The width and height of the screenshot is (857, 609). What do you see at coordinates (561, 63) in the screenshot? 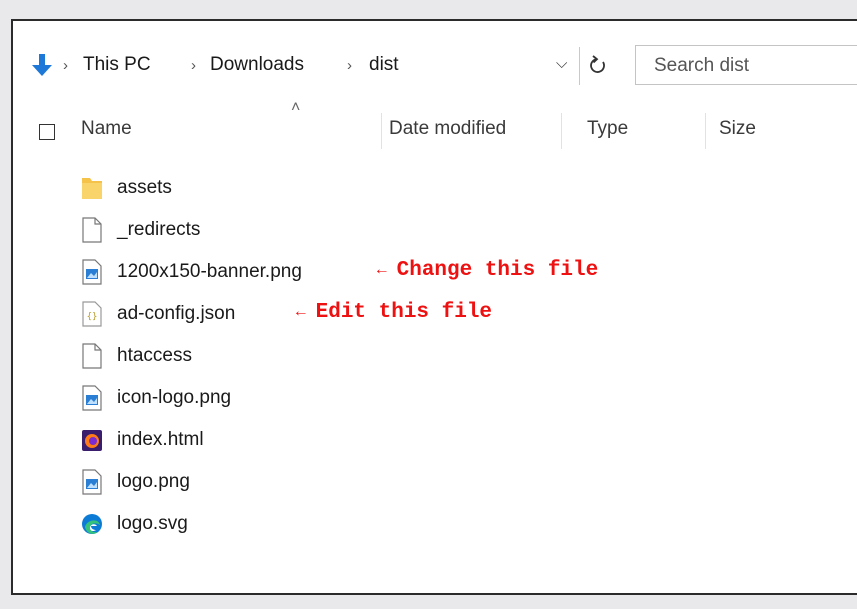
I see `chevron-down-icon: ⌵` at bounding box center [561, 63].